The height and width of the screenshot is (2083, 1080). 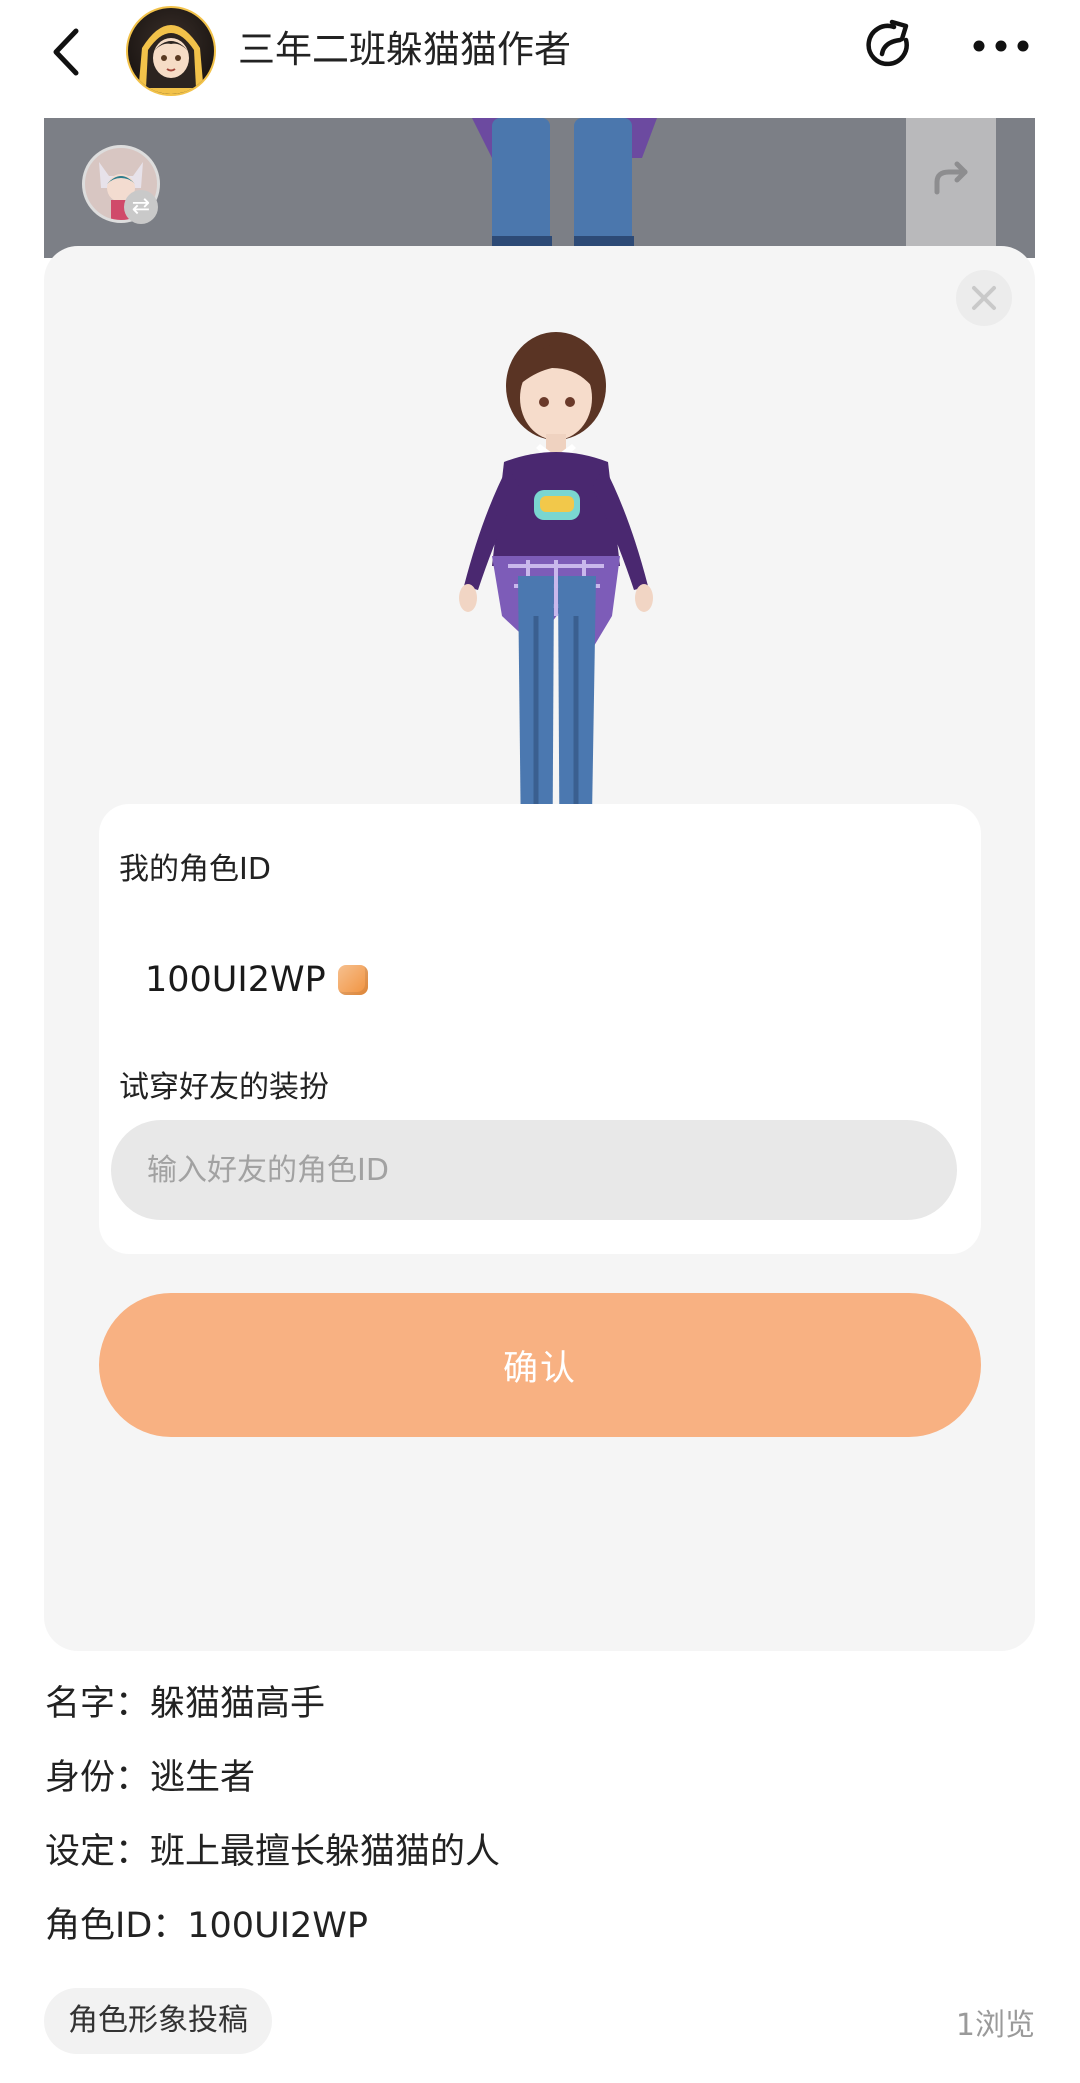 What do you see at coordinates (235, 980) in the screenshot?
I see `my-id-value: 100UI2WP` at bounding box center [235, 980].